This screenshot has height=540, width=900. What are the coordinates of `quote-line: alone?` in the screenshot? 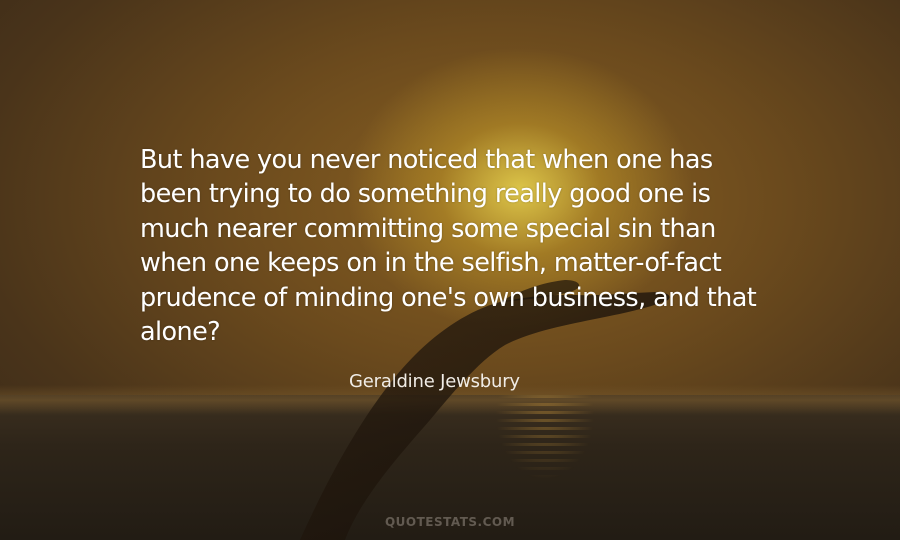 It's located at (180, 332).